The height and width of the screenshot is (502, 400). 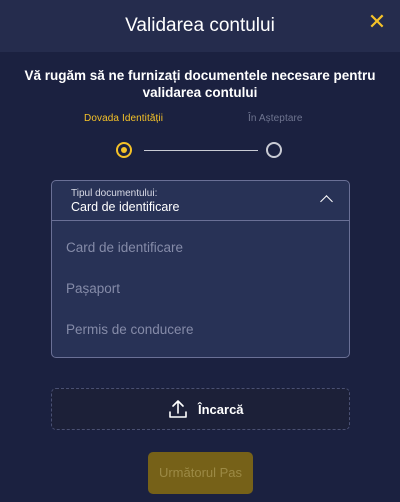 What do you see at coordinates (124, 150) in the screenshot?
I see `step-indicator-active` at bounding box center [124, 150].